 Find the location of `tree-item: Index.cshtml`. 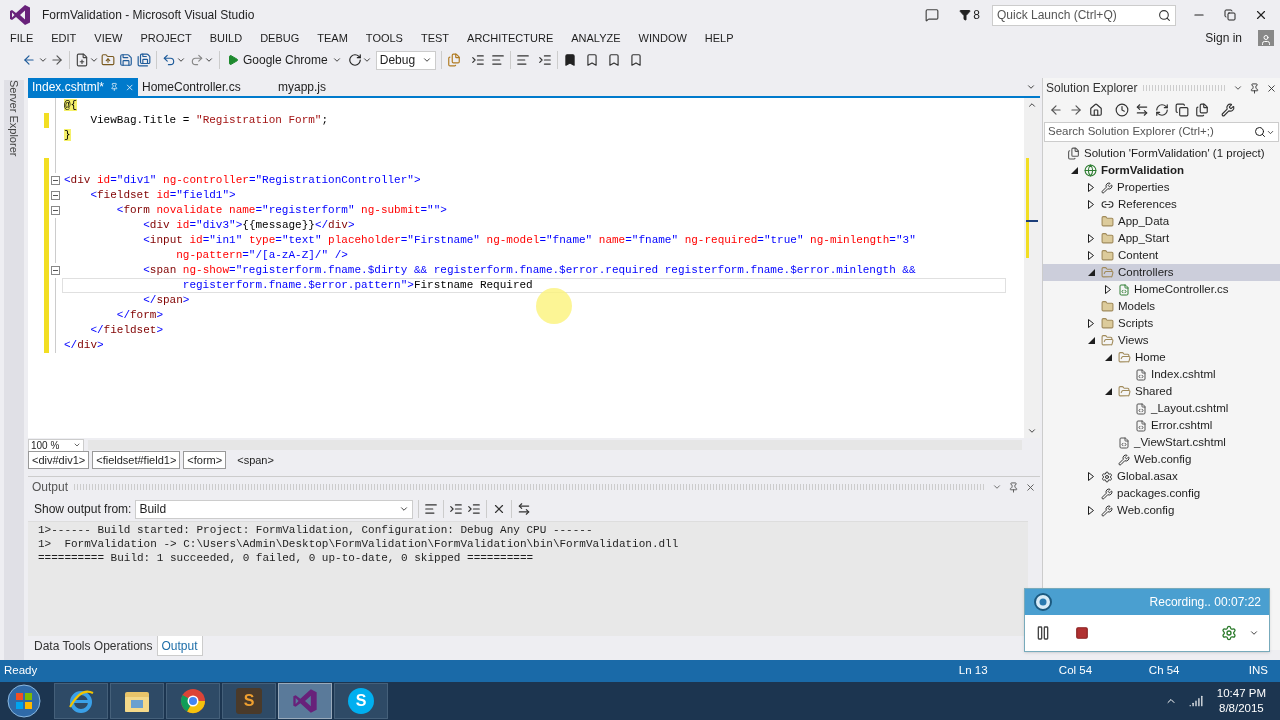

tree-item: Index.cshtml is located at coordinates (1161, 374).